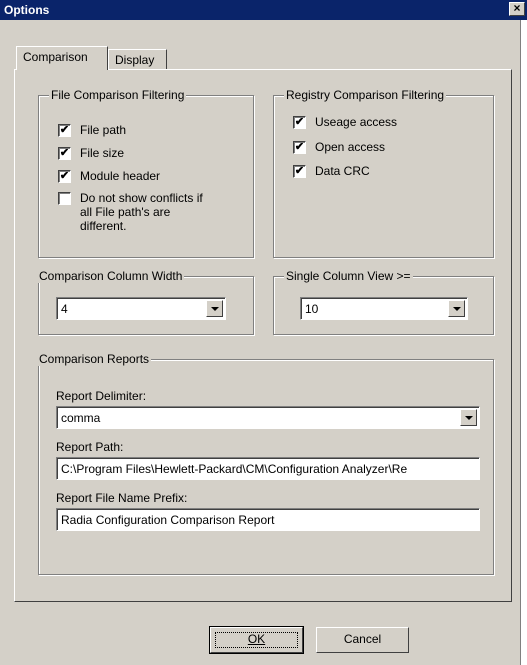 The height and width of the screenshot is (665, 527). Describe the element at coordinates (111, 276) in the screenshot. I see `column-width-legend: Comparison Column Width` at that location.